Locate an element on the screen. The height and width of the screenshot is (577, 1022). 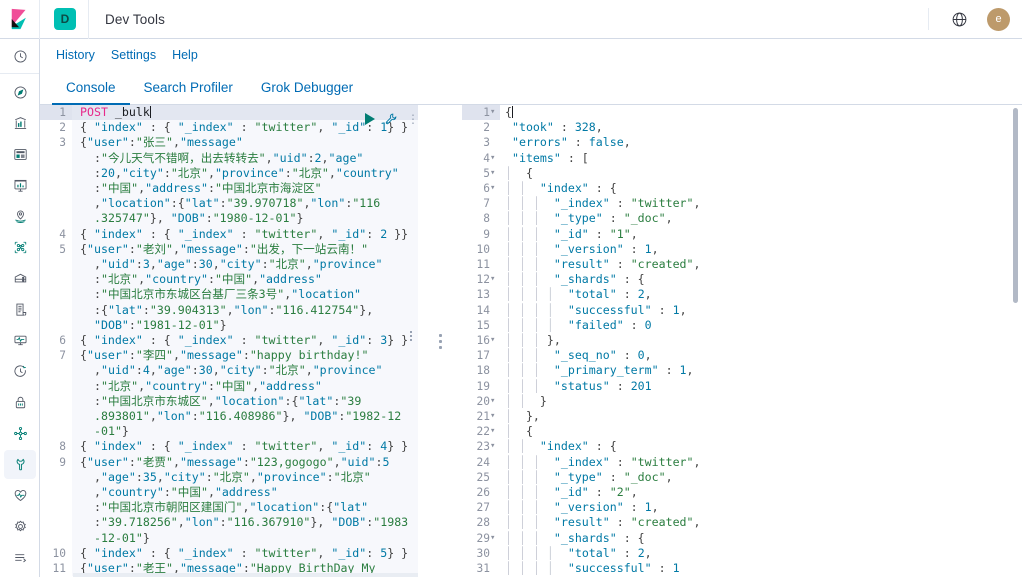
sidebar-item-security is located at coordinates (19, 402).